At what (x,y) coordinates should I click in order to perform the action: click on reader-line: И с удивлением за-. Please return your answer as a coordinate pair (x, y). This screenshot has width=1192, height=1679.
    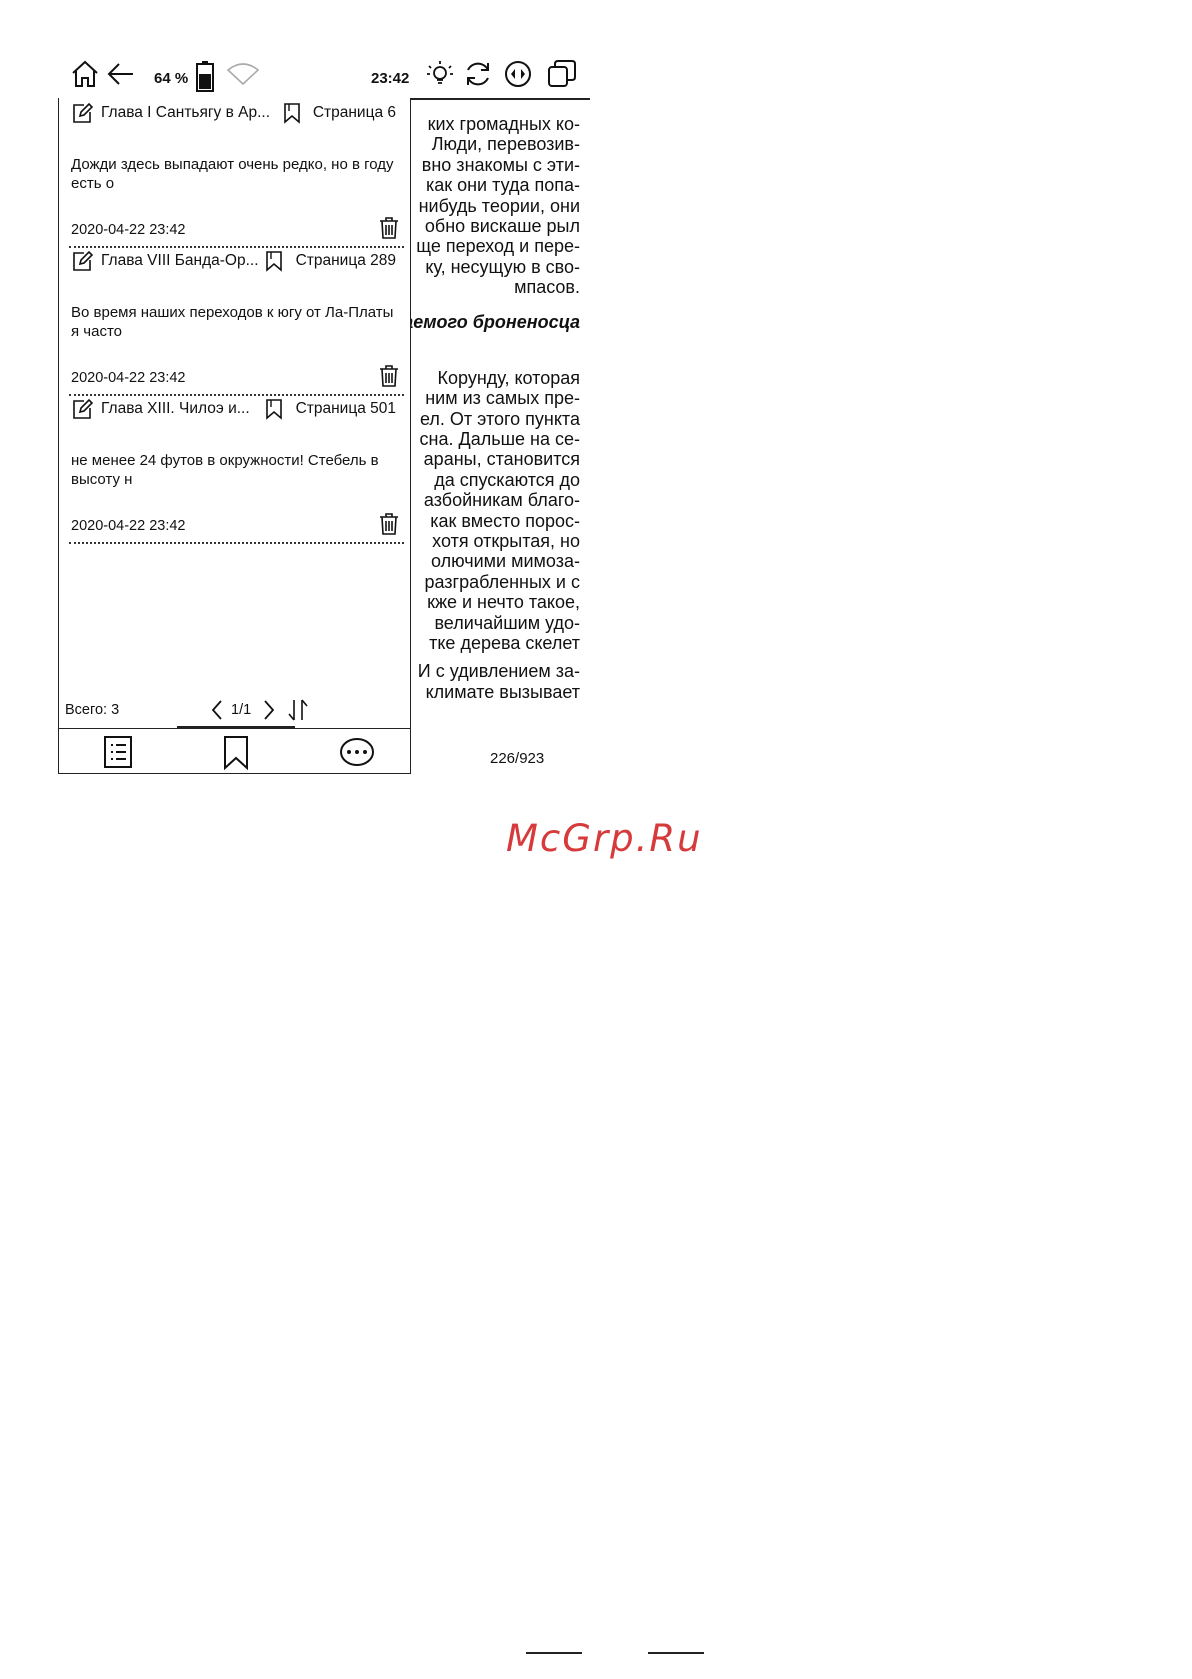
    Looking at the image, I should click on (498, 671).